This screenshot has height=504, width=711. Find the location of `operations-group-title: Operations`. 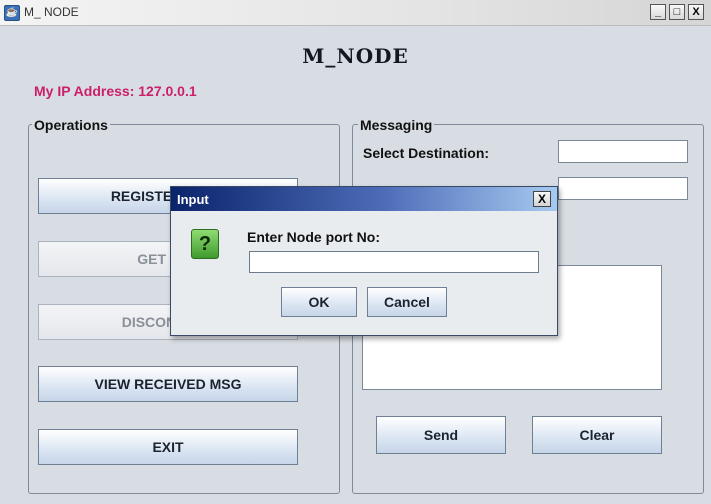

operations-group-title: Operations is located at coordinates (71, 125).